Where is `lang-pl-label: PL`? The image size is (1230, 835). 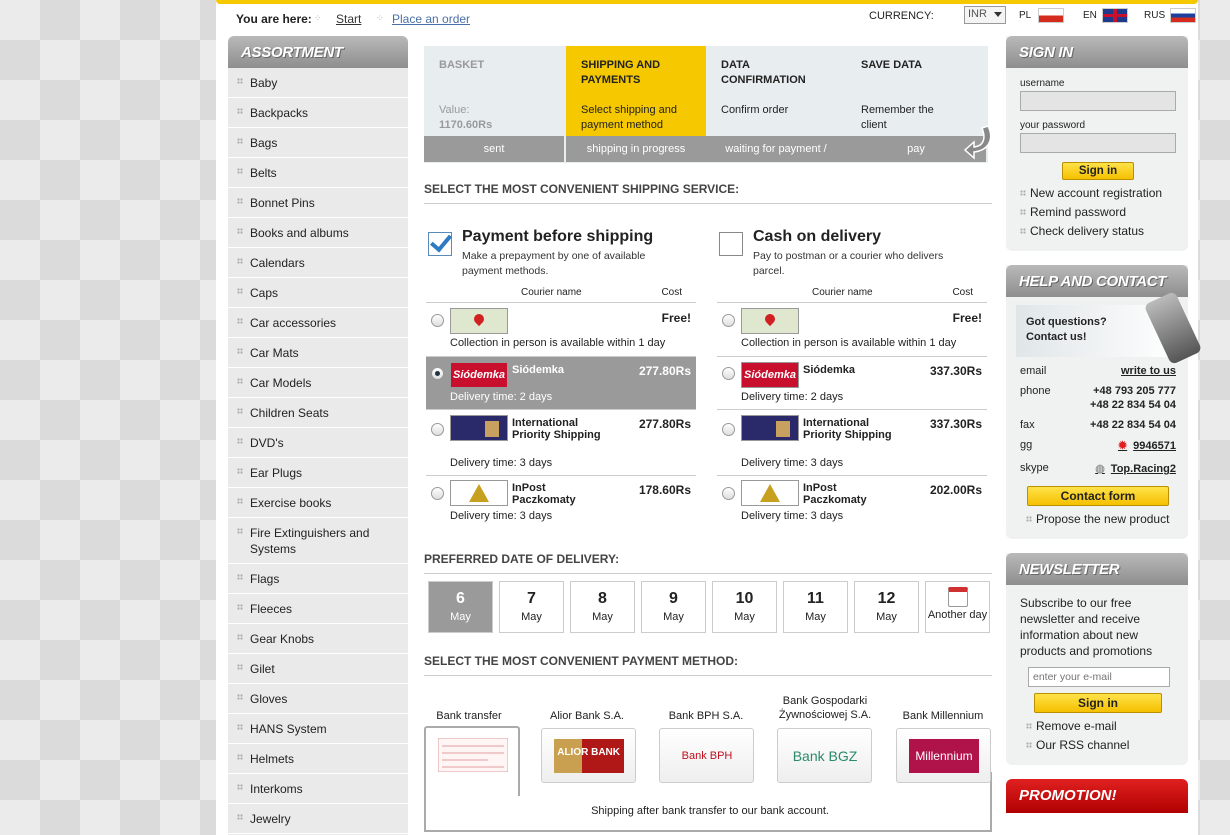 lang-pl-label: PL is located at coordinates (1025, 15).